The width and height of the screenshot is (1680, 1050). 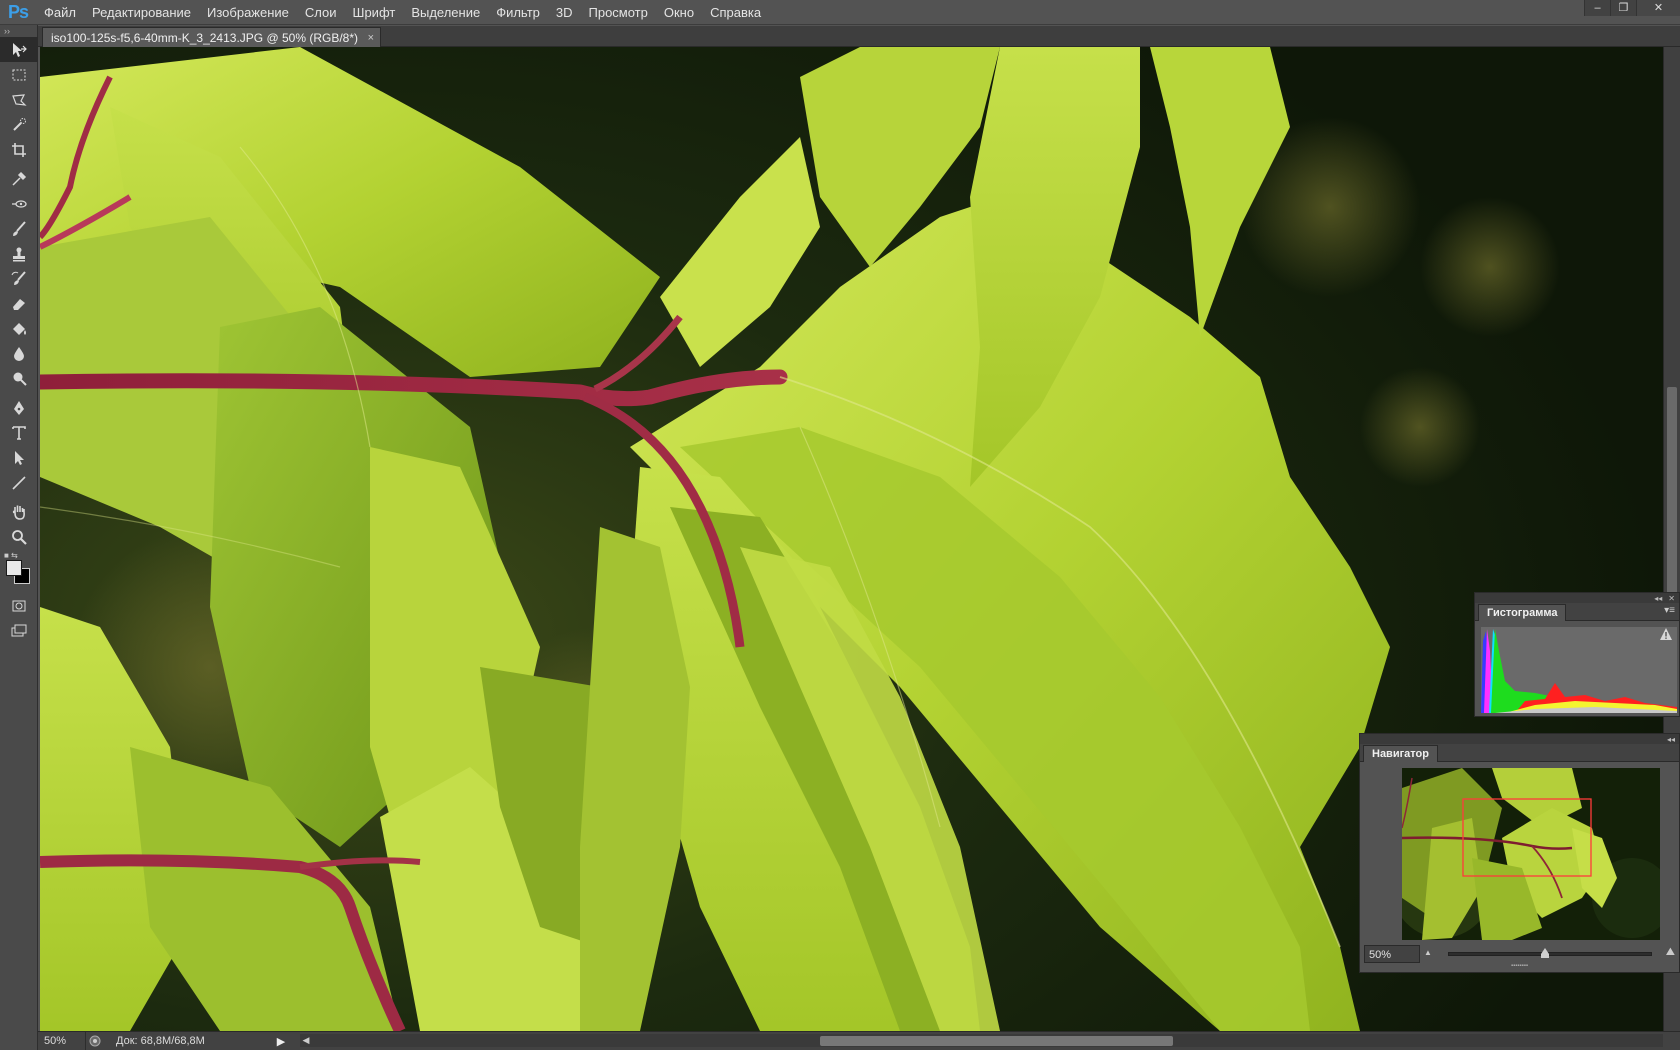 I want to click on tab-histogram: Гистограмма, so click(x=1522, y=612).